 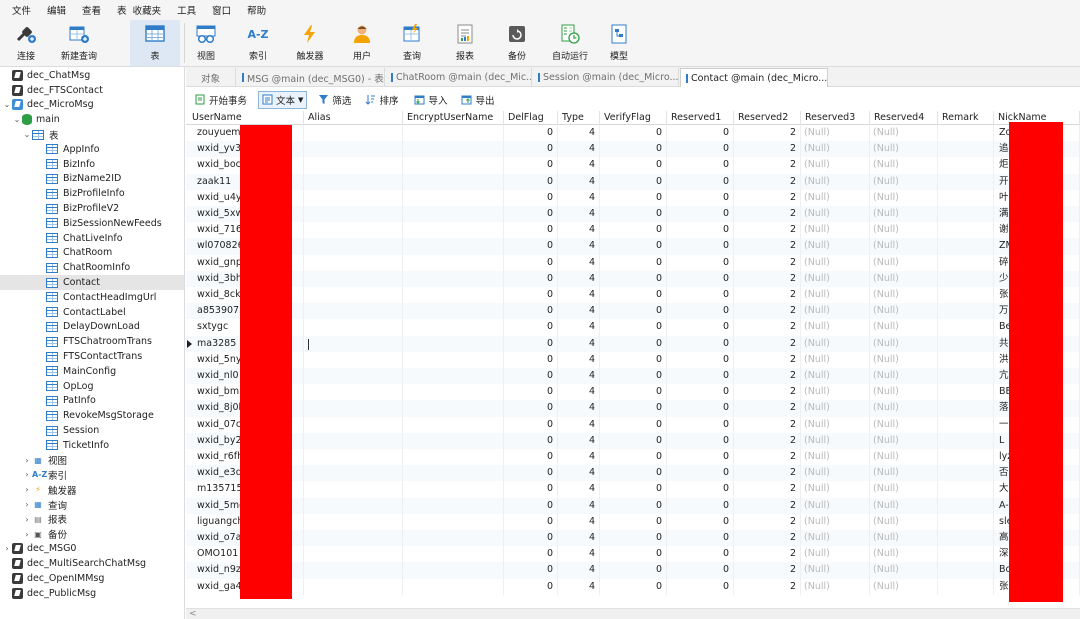 I want to click on tree-group-4: › ▤ 报表, so click(x=92, y=519).